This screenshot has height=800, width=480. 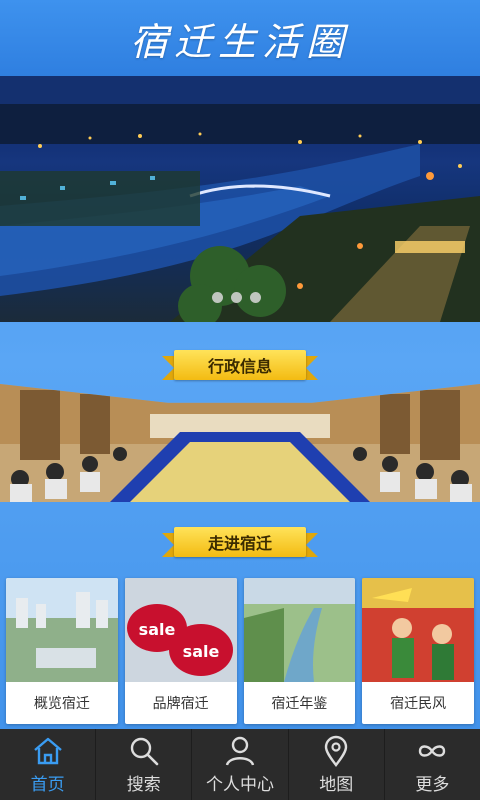 What do you see at coordinates (299, 704) in the screenshot?
I see `card-label: 宿迁年鉴` at bounding box center [299, 704].